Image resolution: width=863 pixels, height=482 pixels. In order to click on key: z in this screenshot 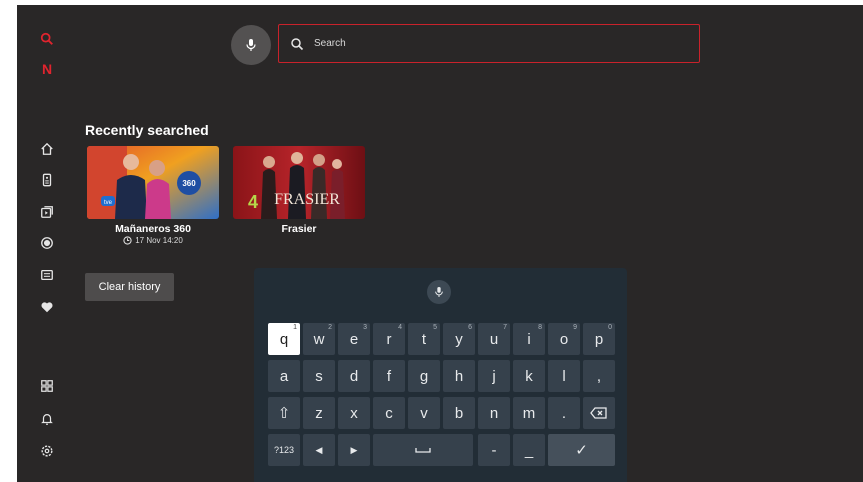, I will do `click(319, 413)`.